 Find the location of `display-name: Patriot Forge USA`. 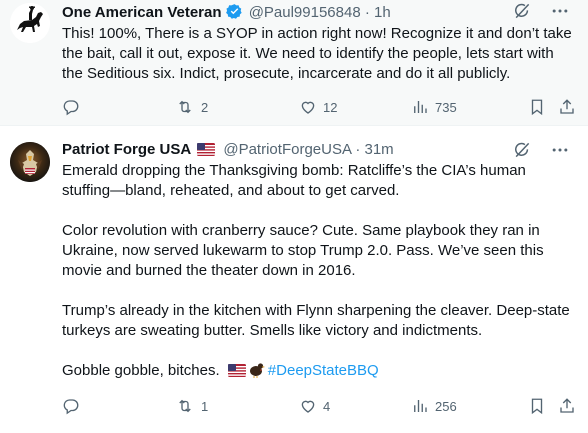

display-name: Patriot Forge USA is located at coordinates (126, 149).